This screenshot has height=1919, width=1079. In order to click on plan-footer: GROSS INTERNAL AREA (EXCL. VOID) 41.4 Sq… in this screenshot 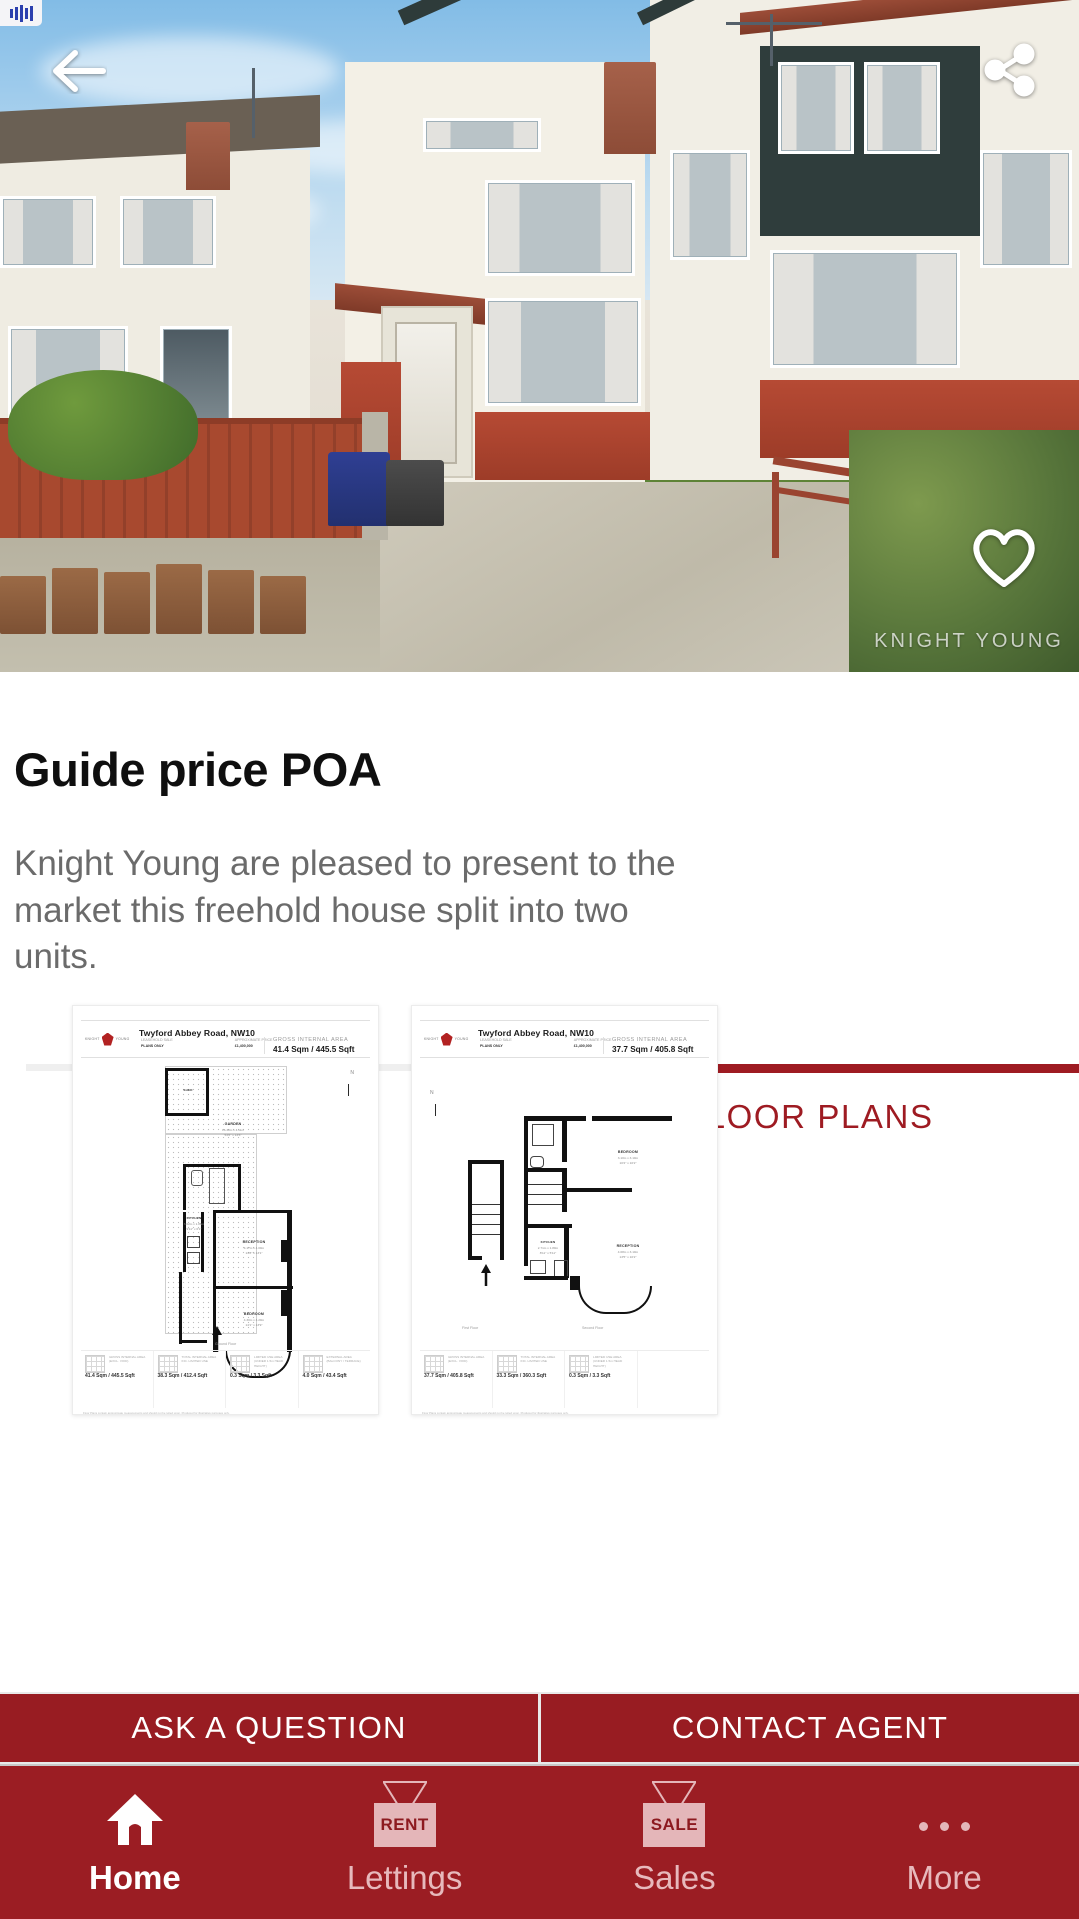, I will do `click(225, 1379)`.